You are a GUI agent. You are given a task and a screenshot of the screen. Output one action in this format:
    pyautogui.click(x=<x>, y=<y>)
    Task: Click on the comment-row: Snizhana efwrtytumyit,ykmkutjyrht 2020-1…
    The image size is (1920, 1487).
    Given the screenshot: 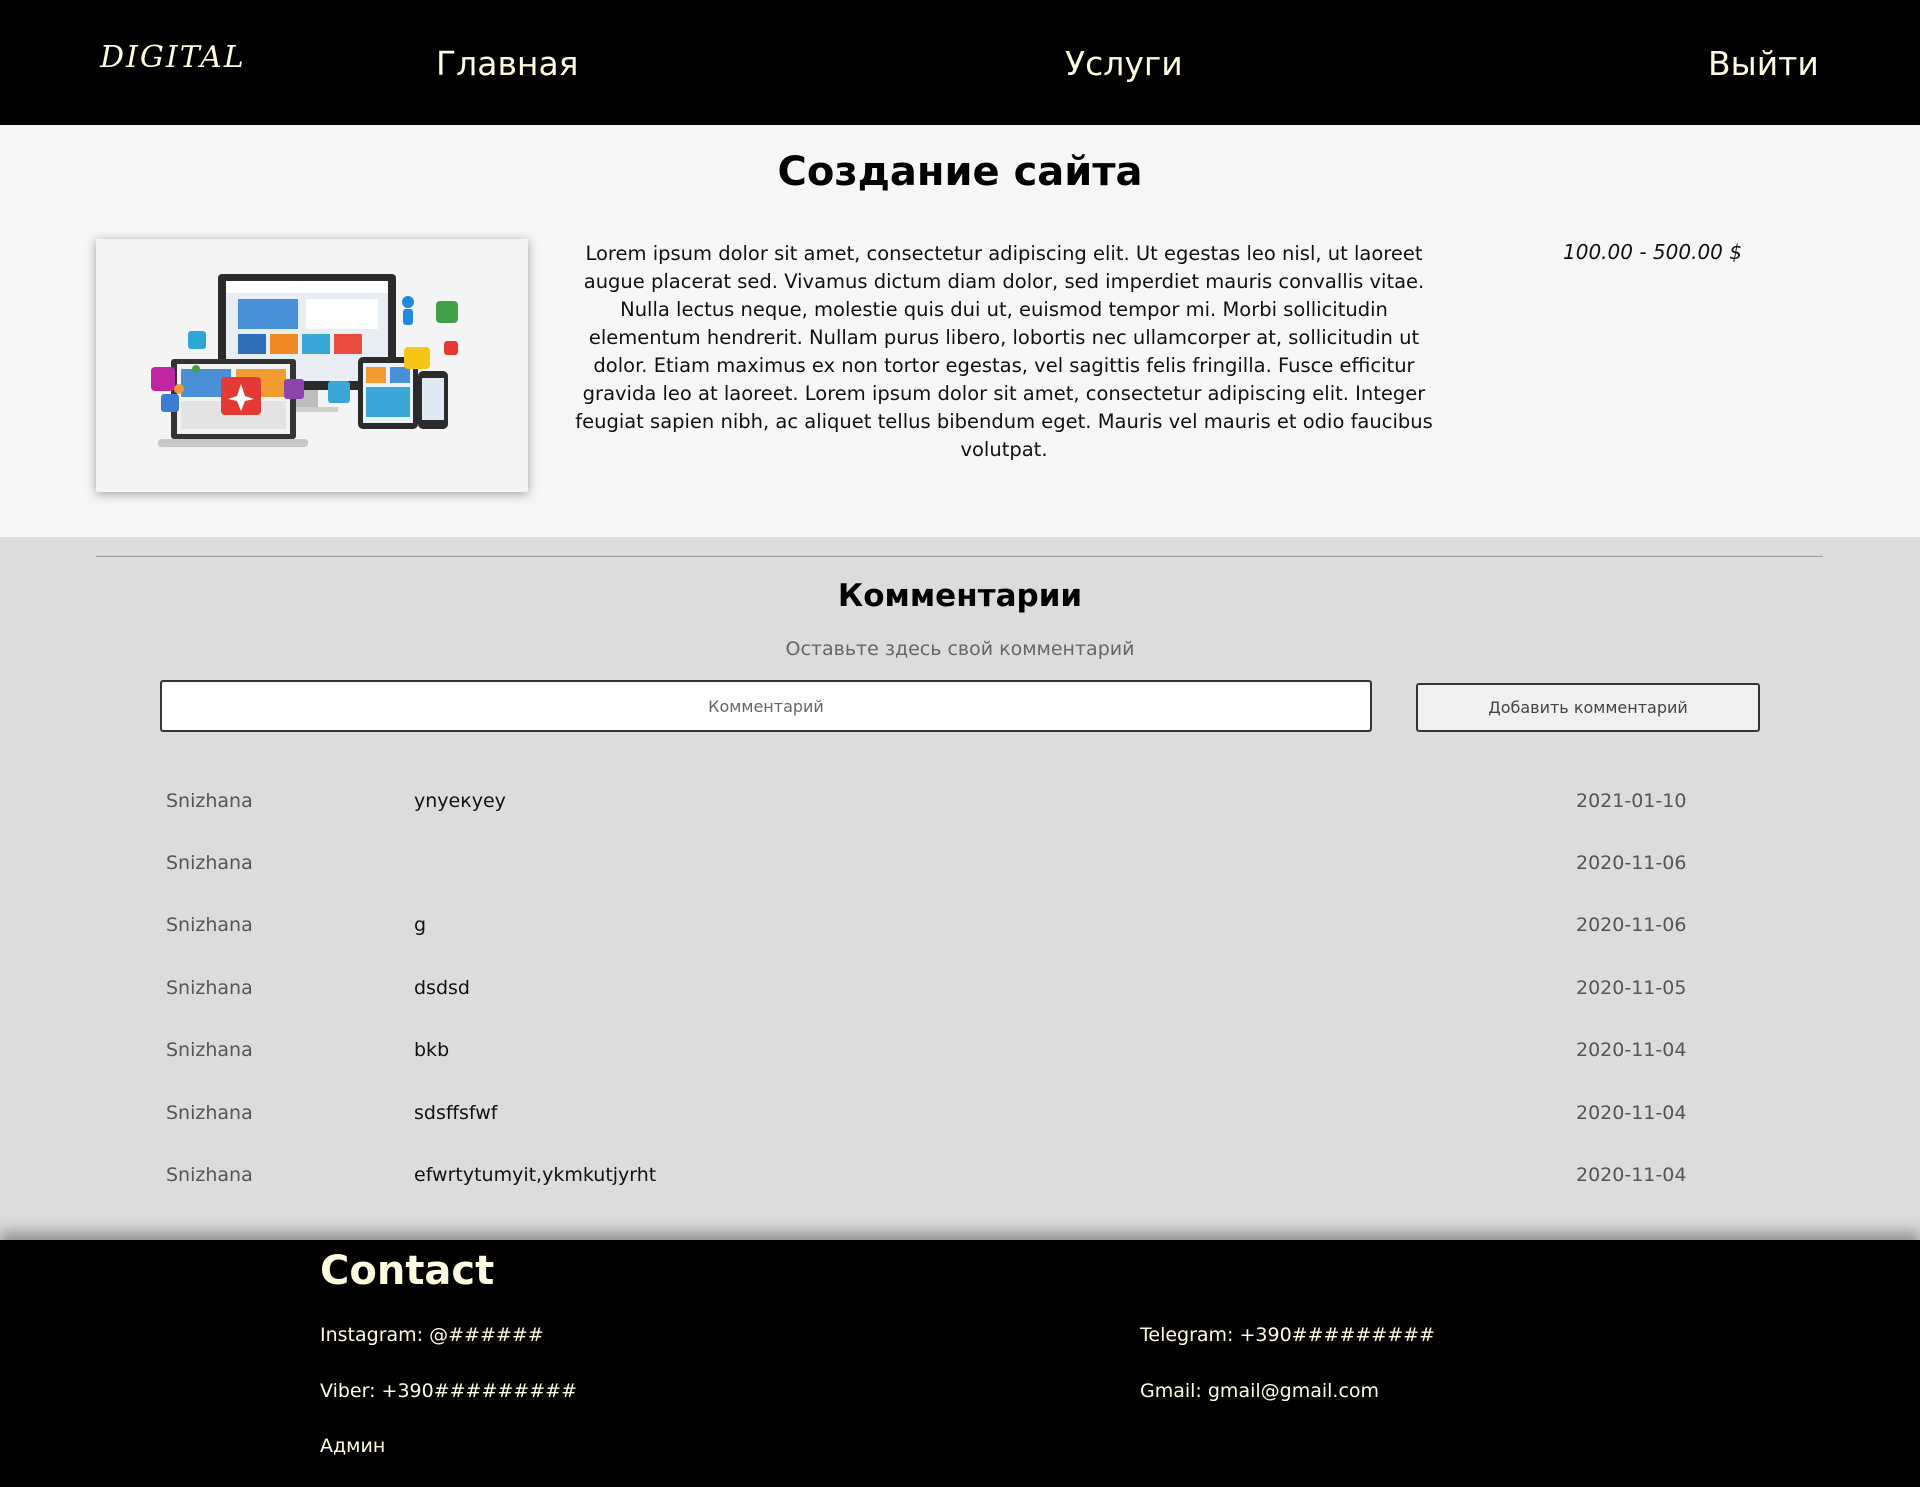 What is the action you would take?
    pyautogui.click(x=960, y=1179)
    